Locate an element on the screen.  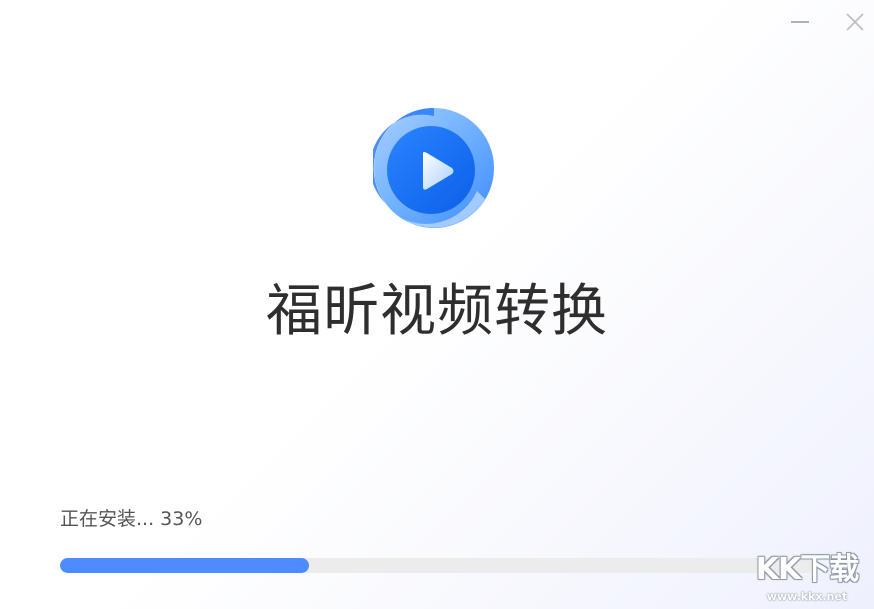
install-progress-fill is located at coordinates (184, 565).